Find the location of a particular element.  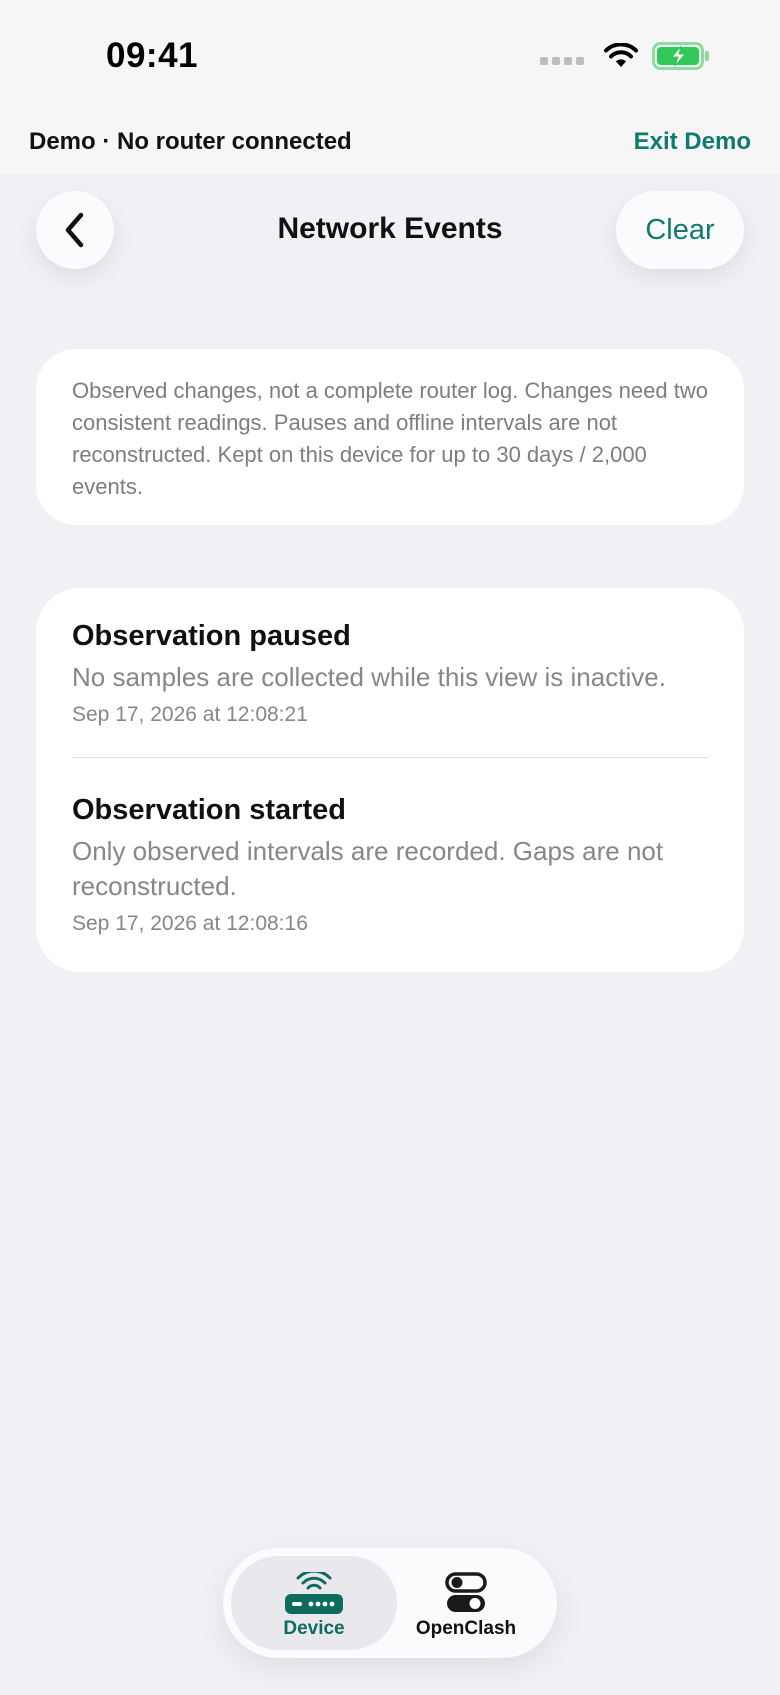

event-timestamp: Sep 17, 2026 at 12:08:16 is located at coordinates (190, 923).